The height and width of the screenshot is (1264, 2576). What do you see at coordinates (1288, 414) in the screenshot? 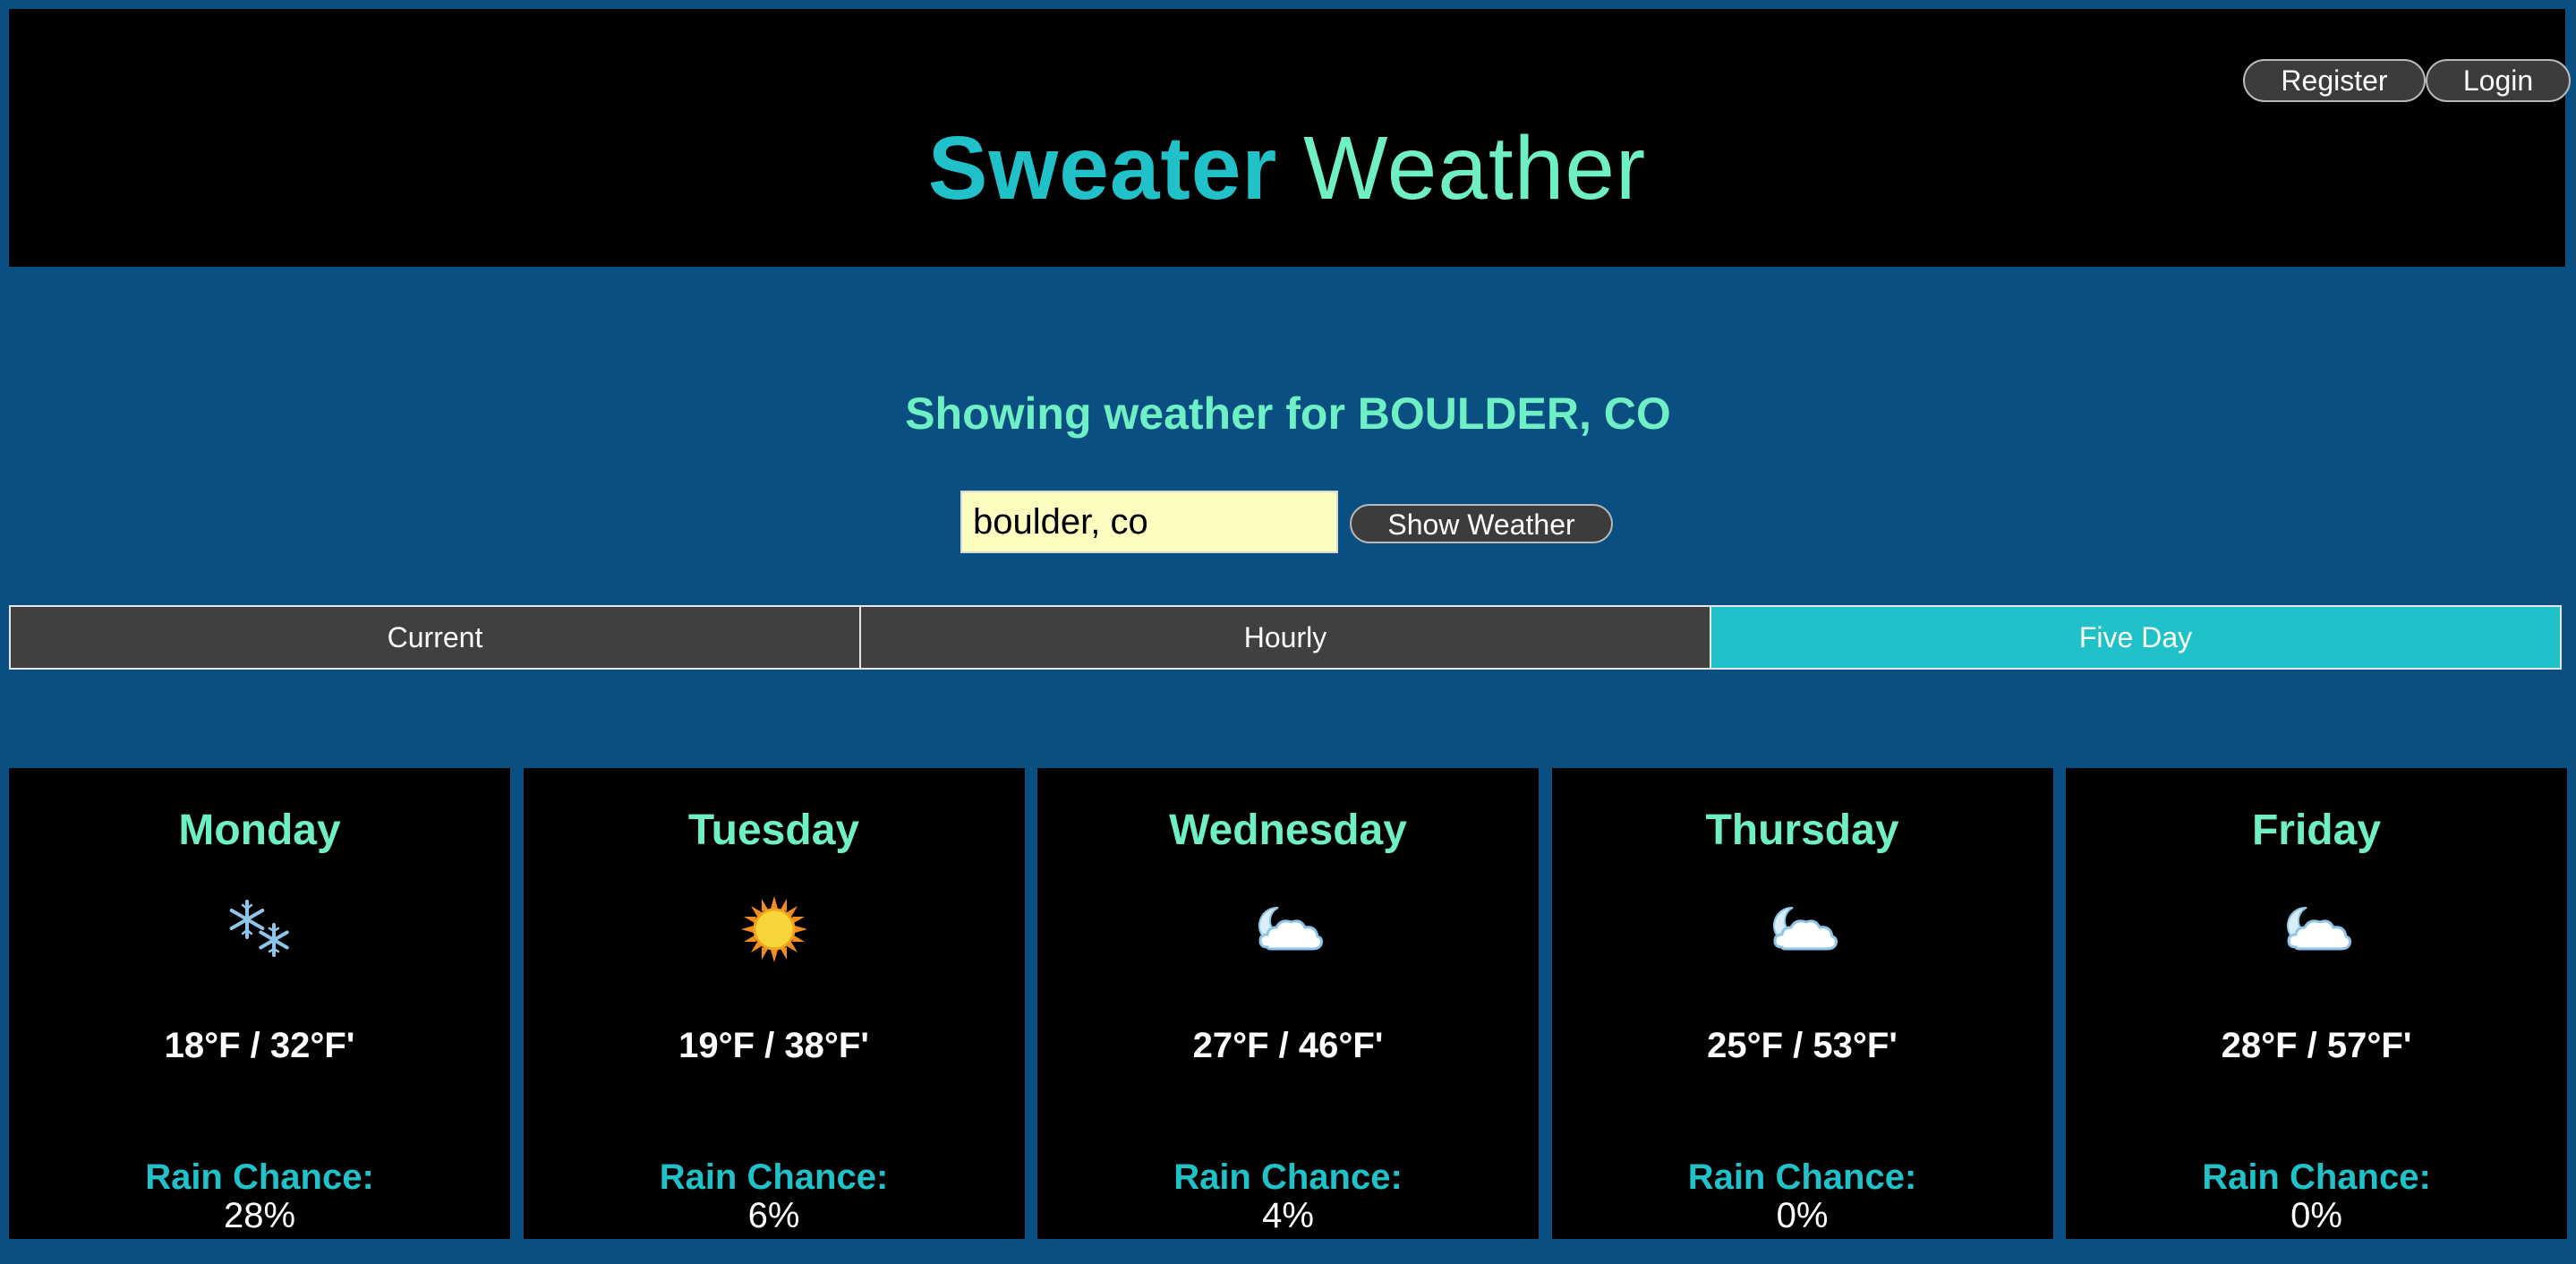
I see `location-heading: Showing weather for BOULDER, CO` at bounding box center [1288, 414].